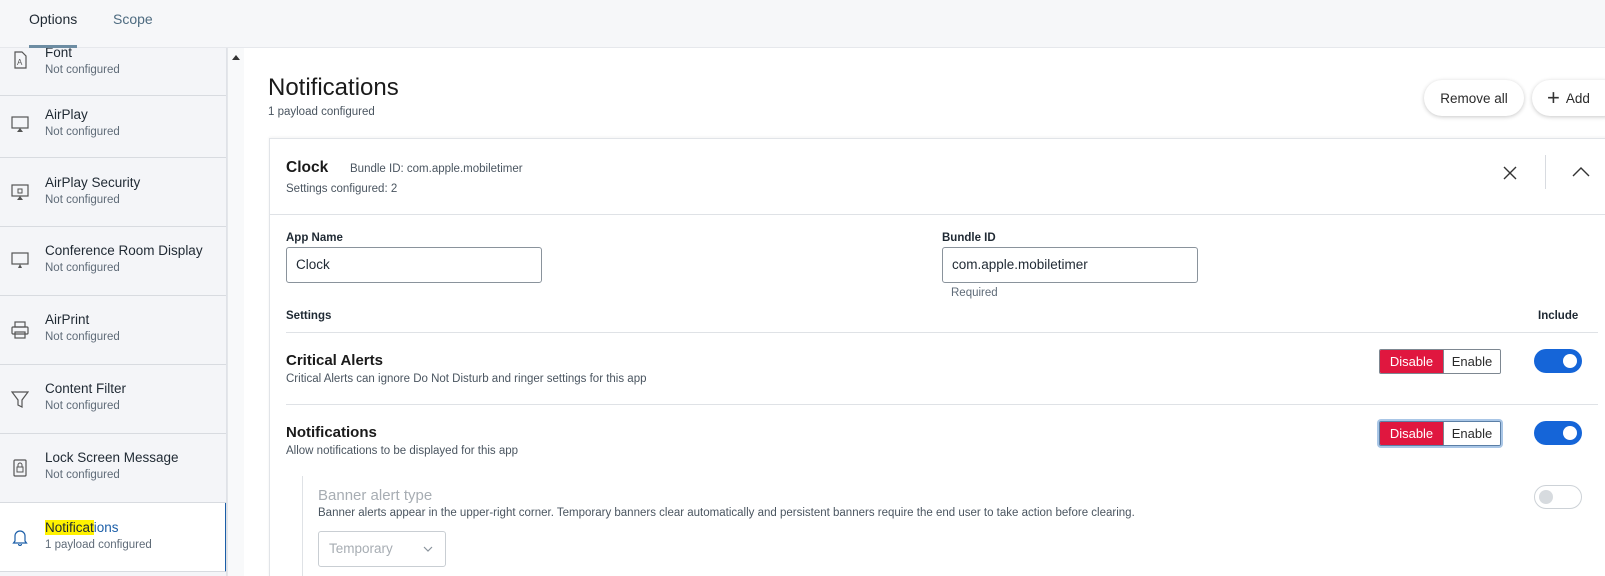 This screenshot has height=576, width=1605. I want to click on sidebar-item-label: AirPlay, so click(66, 114).